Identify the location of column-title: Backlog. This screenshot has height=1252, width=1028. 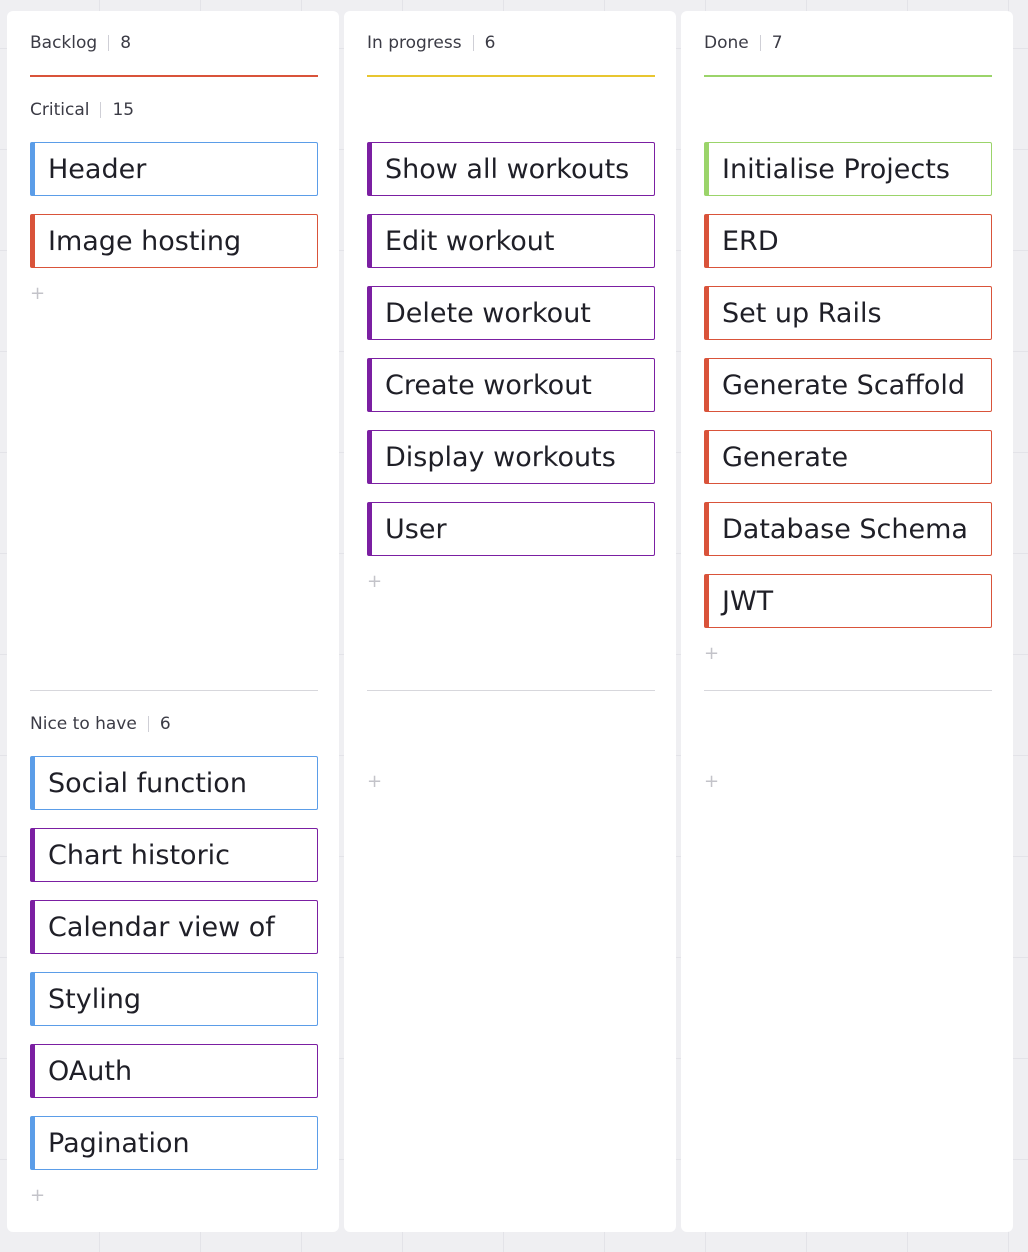
(64, 43).